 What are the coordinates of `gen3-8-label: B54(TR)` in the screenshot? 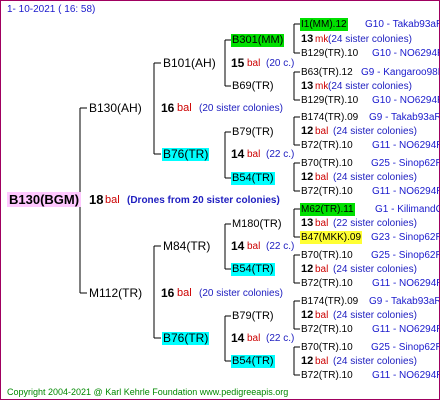 It's located at (253, 361).